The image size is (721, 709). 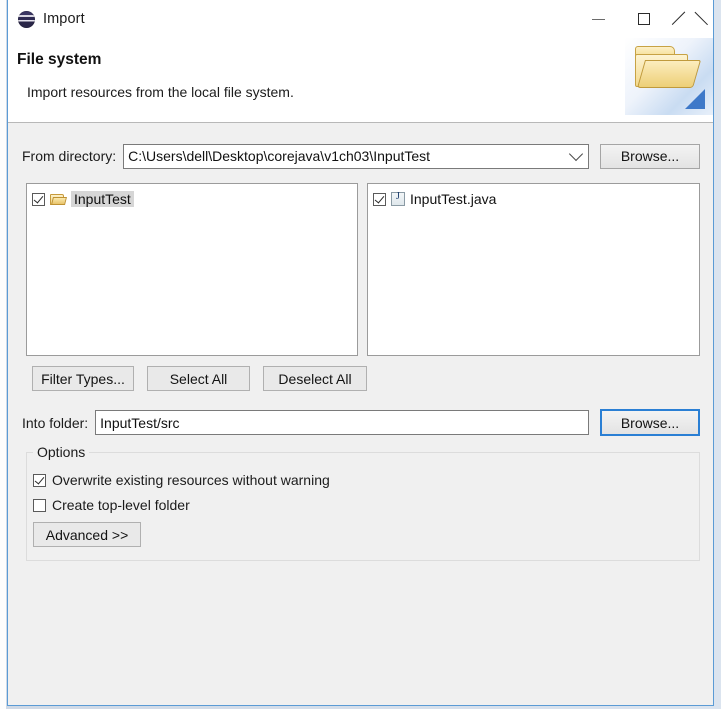 I want to click on selection-button-group: Filter Types... Select All Deselect All, so click(x=199, y=378).